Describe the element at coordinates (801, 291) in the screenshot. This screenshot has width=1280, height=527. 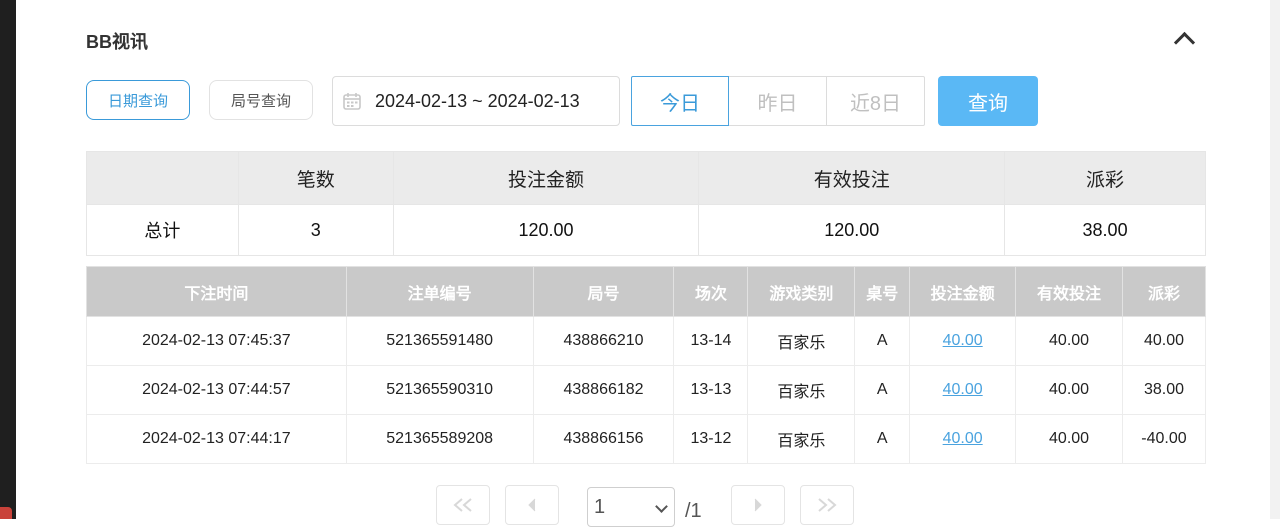
I see `header-game-type: 游戏类别` at that location.